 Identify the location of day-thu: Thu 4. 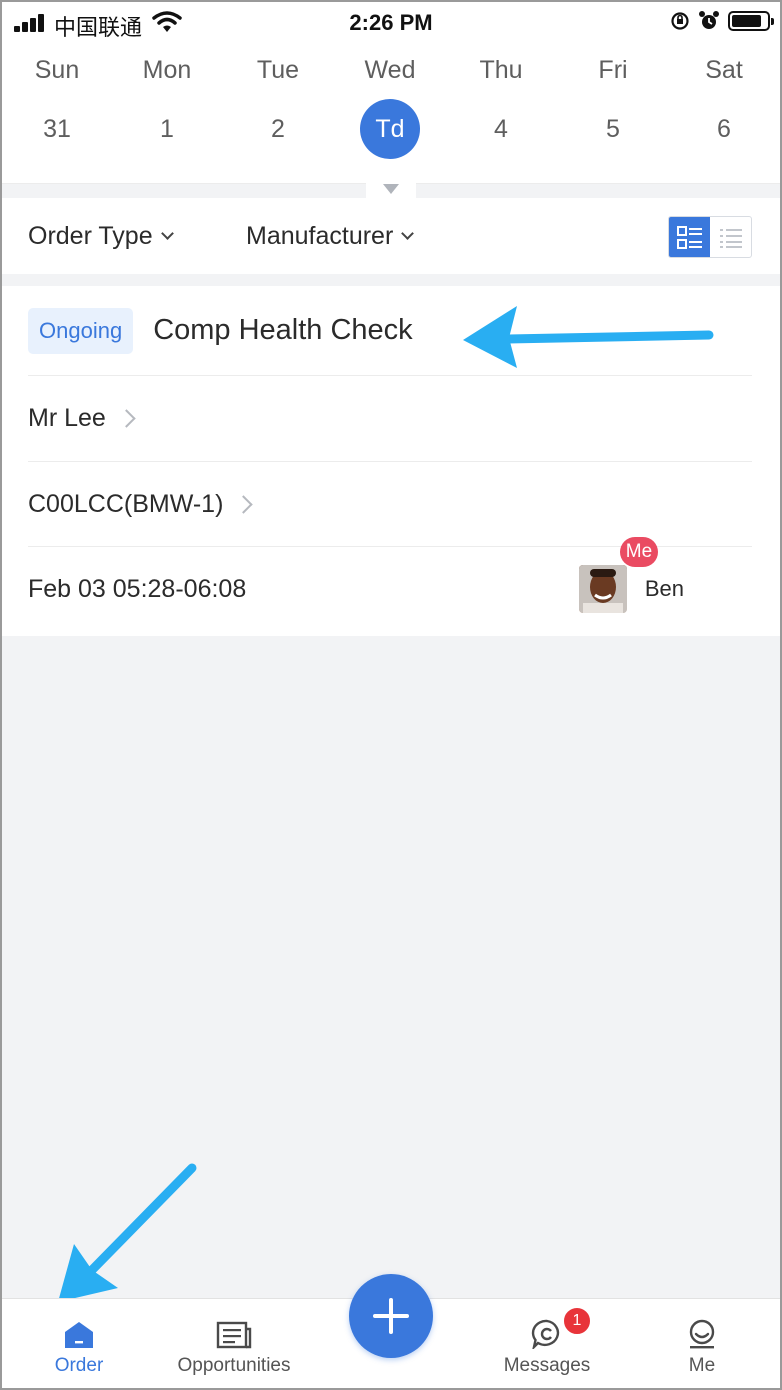
(501, 101).